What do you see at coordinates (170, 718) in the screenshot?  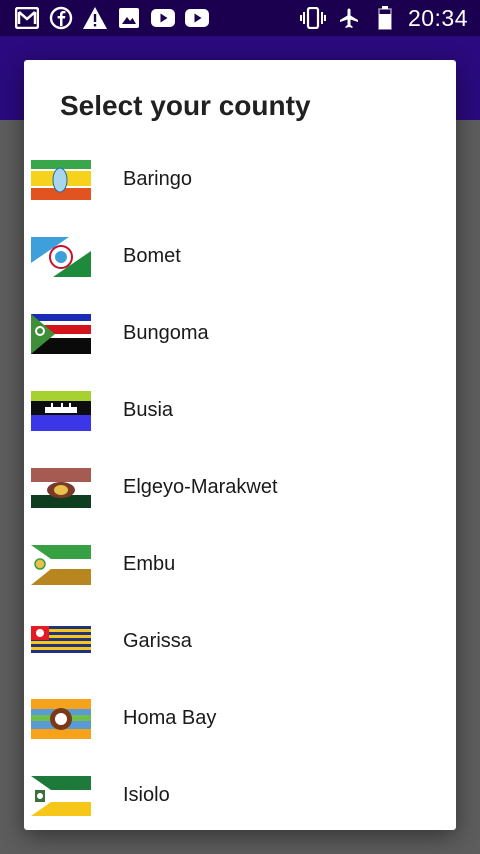 I see `county-name: Homa Bay` at bounding box center [170, 718].